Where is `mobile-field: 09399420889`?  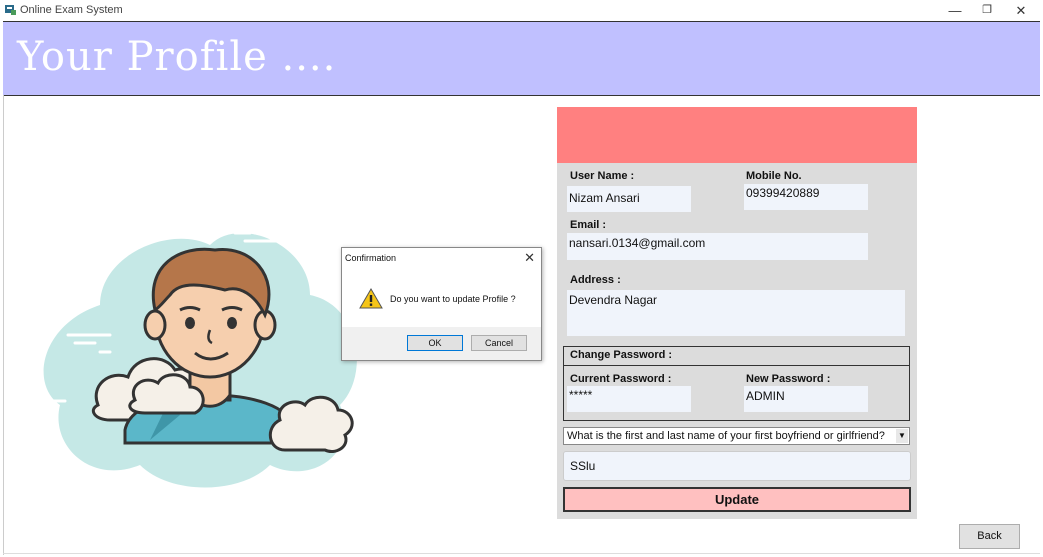 mobile-field: 09399420889 is located at coordinates (806, 197).